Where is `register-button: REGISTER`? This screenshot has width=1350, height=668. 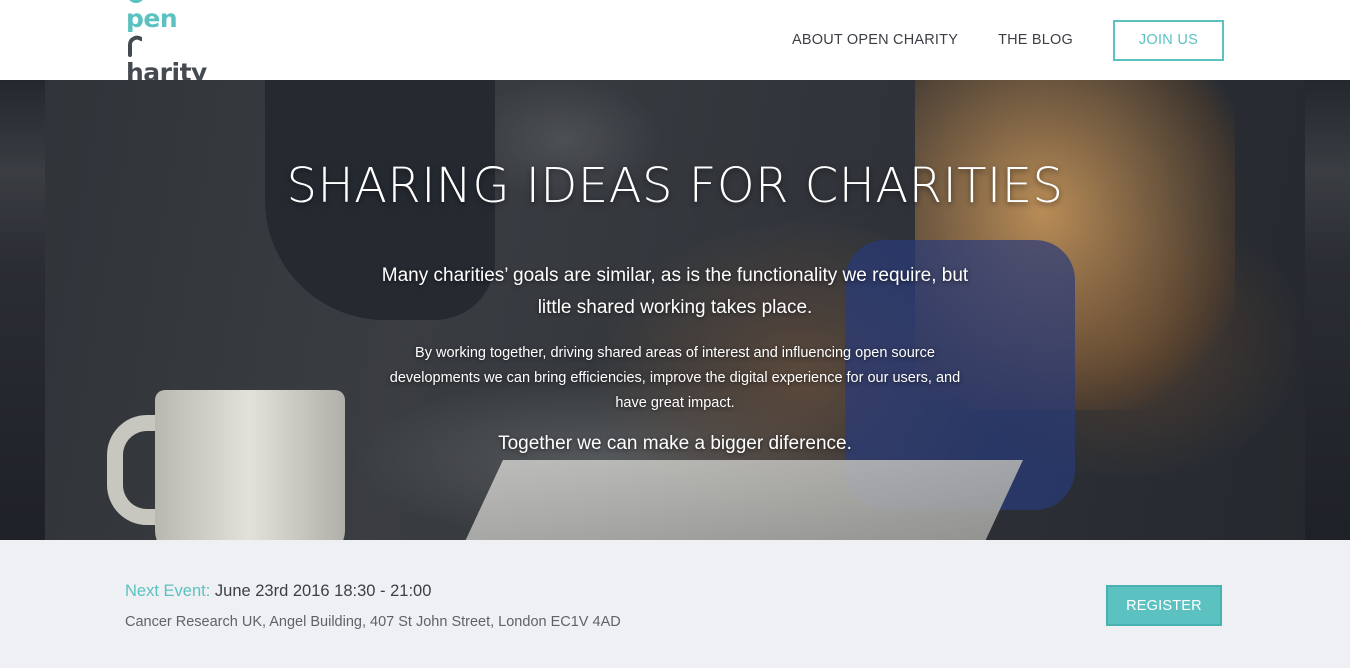 register-button: REGISTER is located at coordinates (1164, 605).